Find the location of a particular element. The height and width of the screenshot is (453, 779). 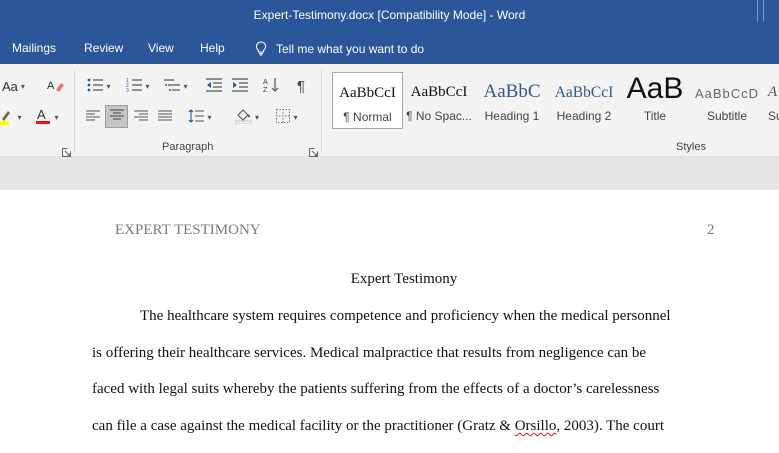

shading-button: ▾ is located at coordinates (247, 117).